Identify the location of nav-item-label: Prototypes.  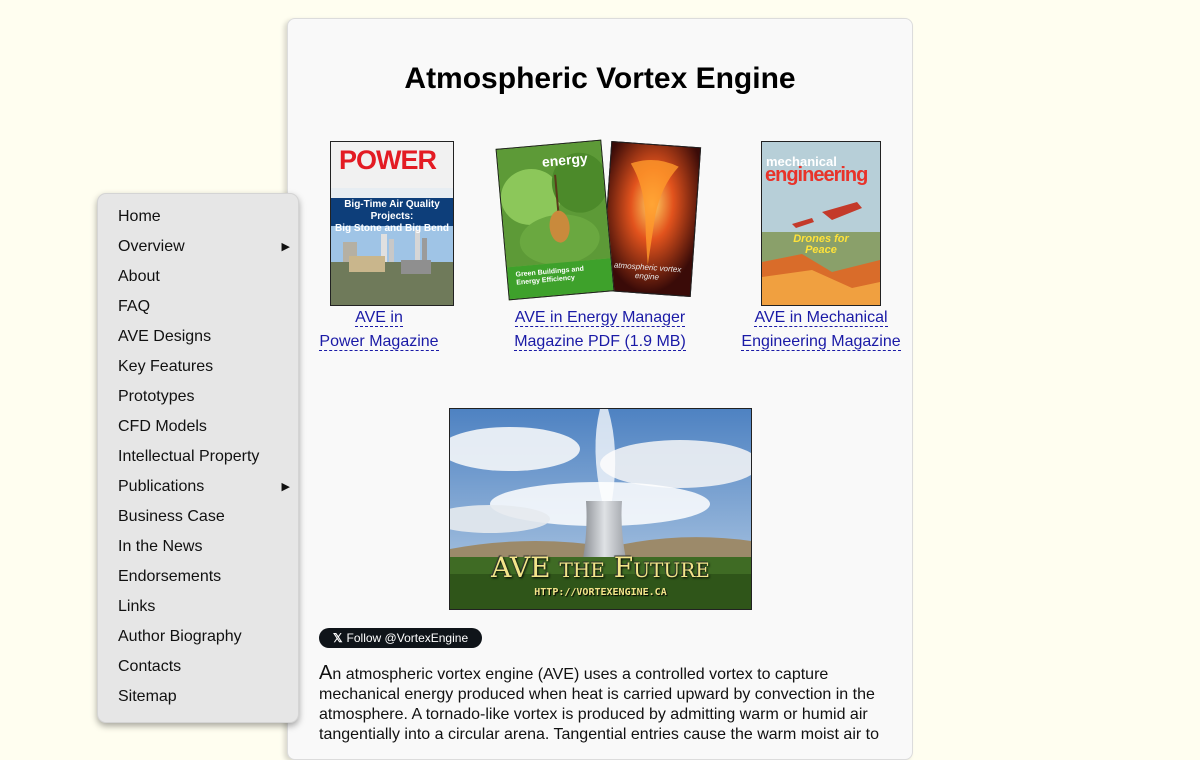
(156, 396).